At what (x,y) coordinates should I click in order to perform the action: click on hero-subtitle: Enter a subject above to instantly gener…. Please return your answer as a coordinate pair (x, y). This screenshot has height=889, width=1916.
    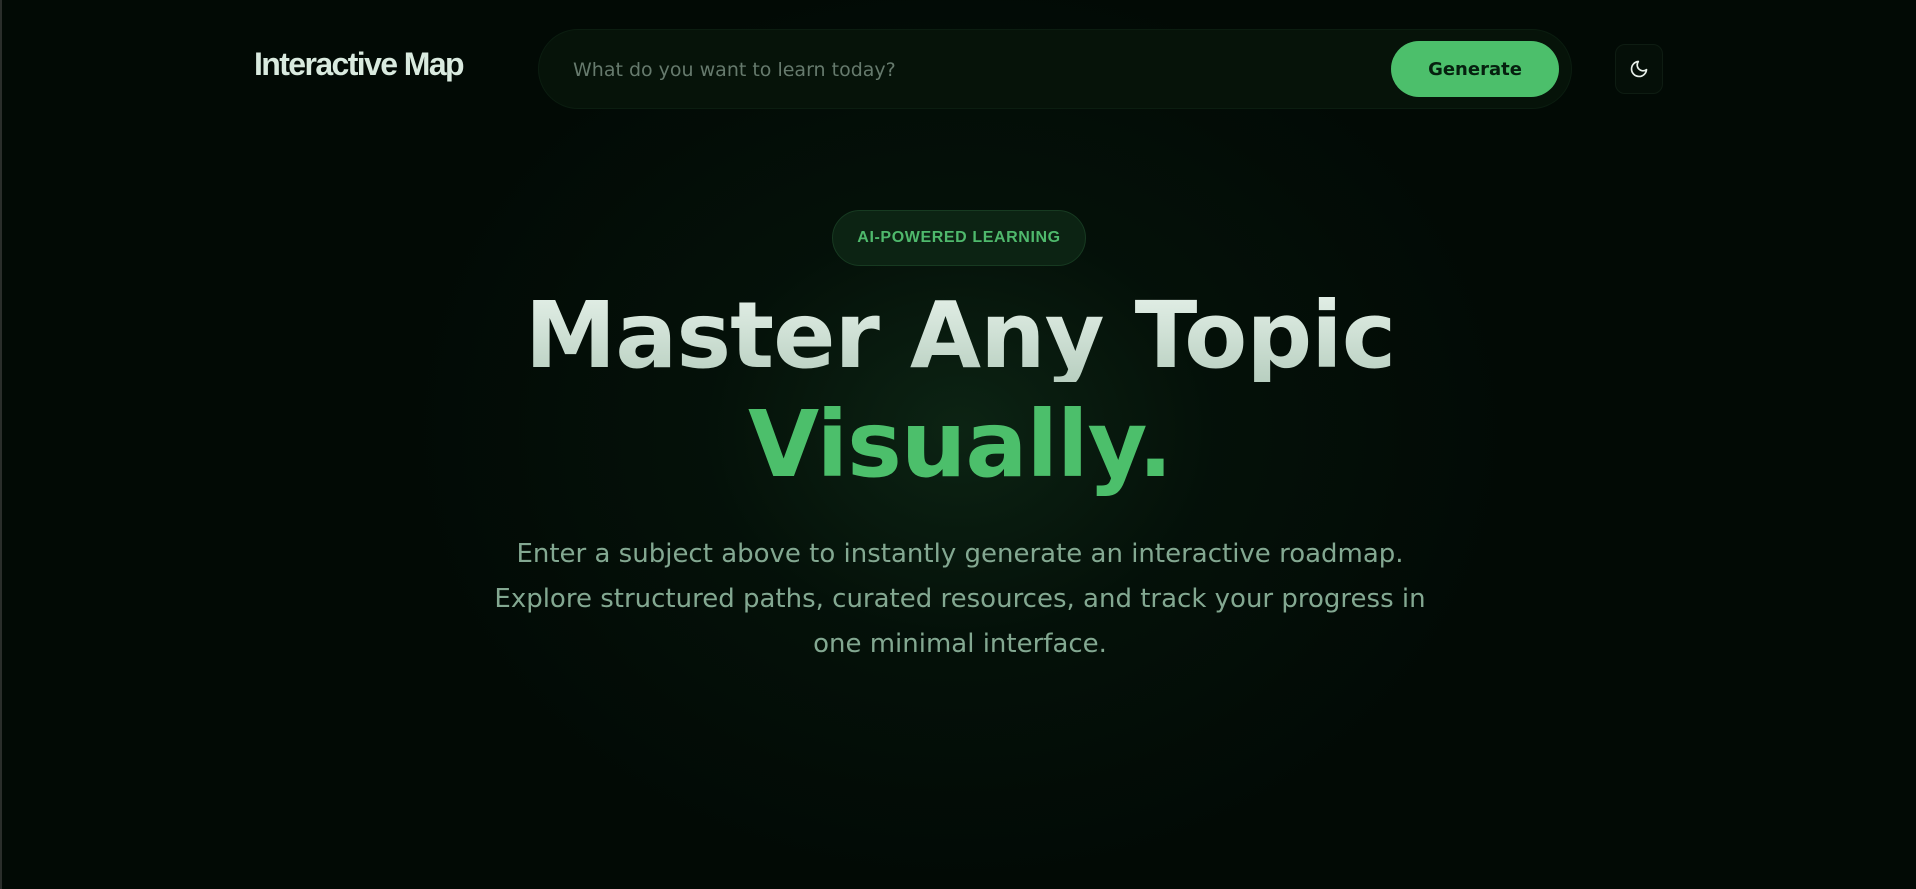
    Looking at the image, I should click on (960, 599).